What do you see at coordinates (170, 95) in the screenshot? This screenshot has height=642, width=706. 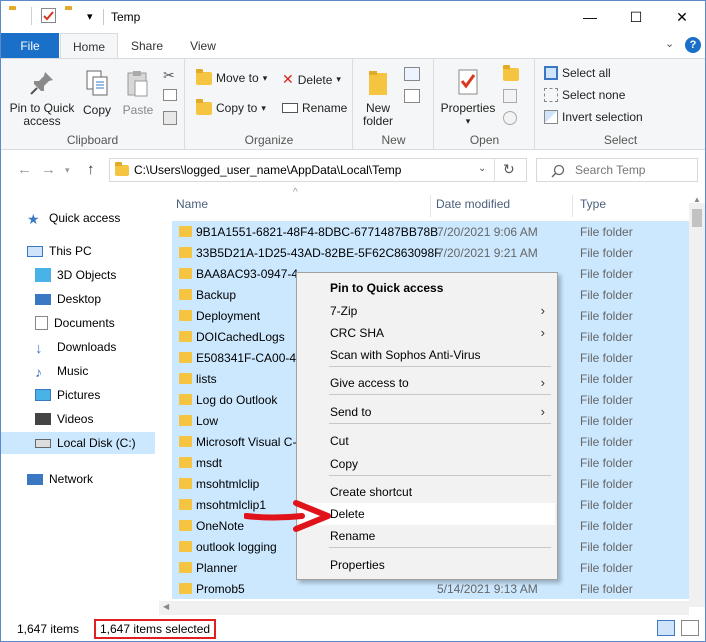 I see `copy-path-icon` at bounding box center [170, 95].